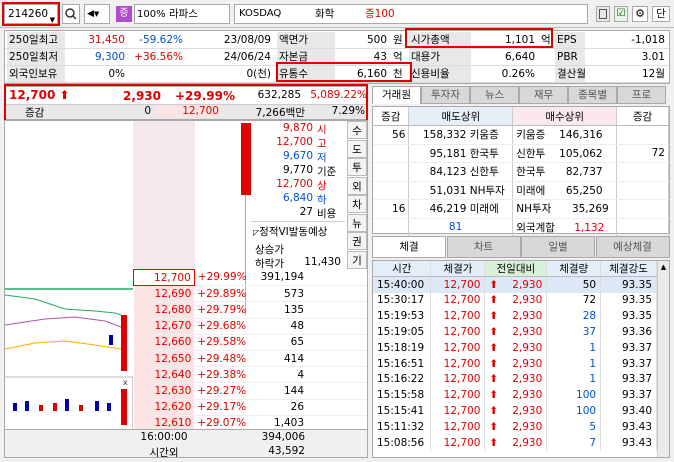  Describe the element at coordinates (357, 167) in the screenshot. I see `side-tab: 투` at that location.